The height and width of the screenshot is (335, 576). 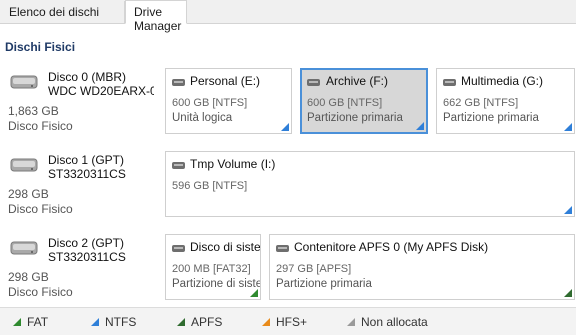 I want to click on partition-name: Tmp Volume (I:), so click(x=233, y=164).